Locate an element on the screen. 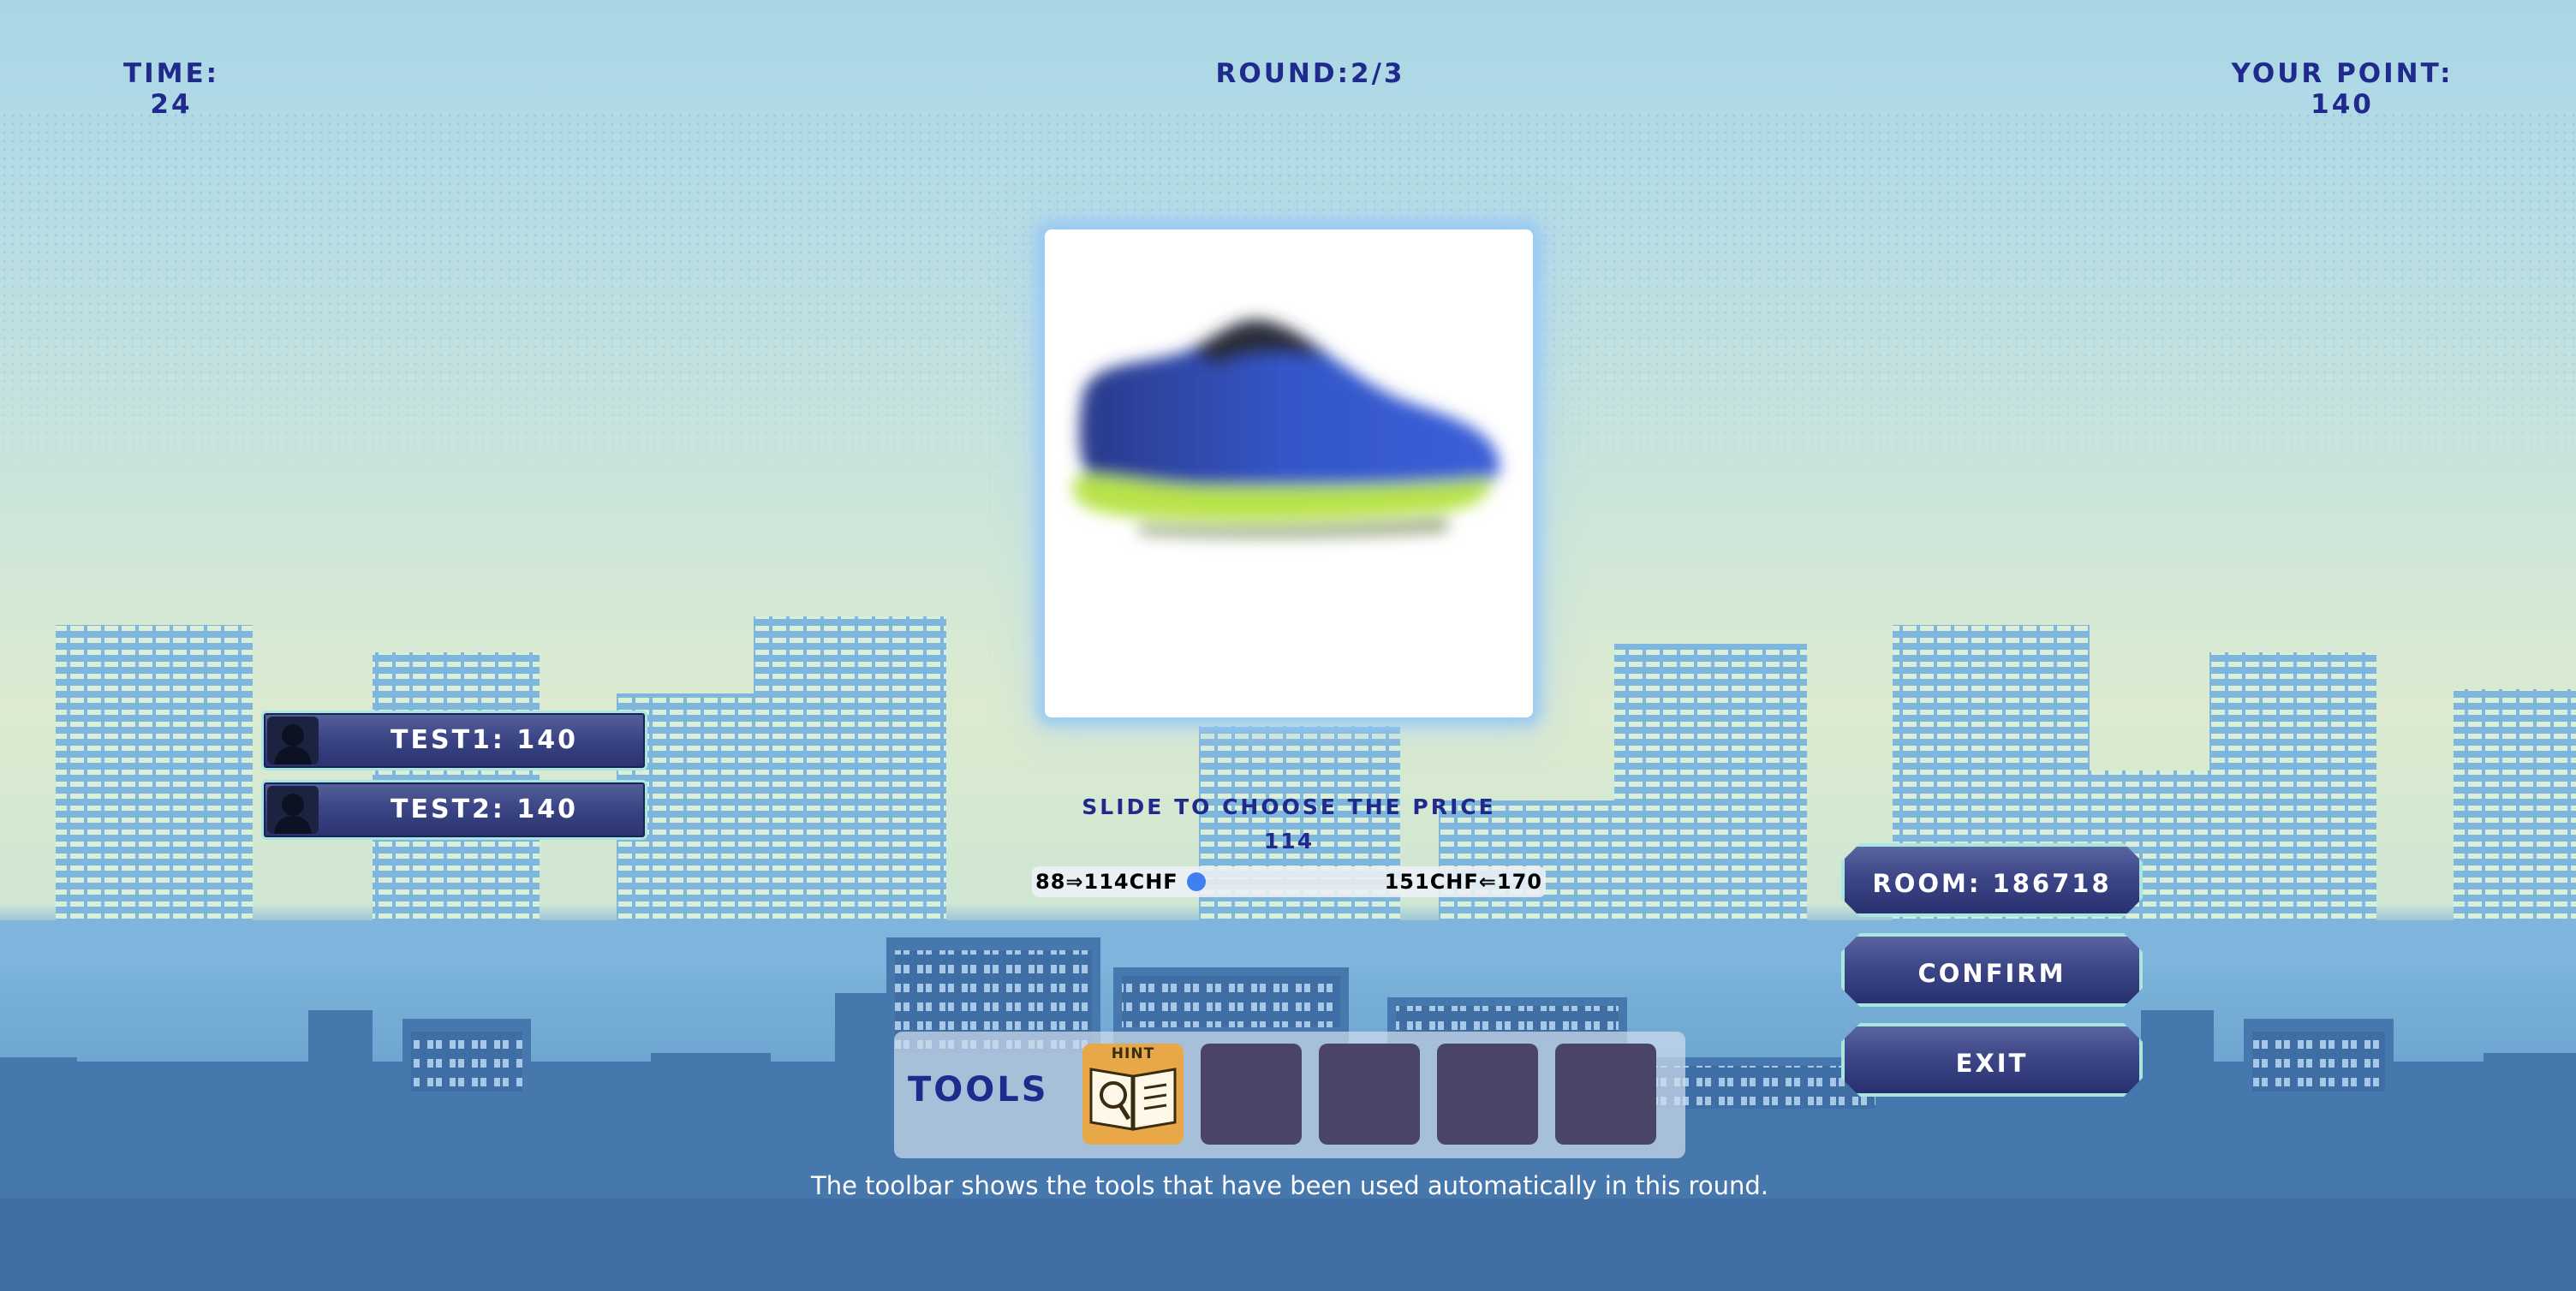  tools-toolbar: TOOLS HINT is located at coordinates (1289, 1095).